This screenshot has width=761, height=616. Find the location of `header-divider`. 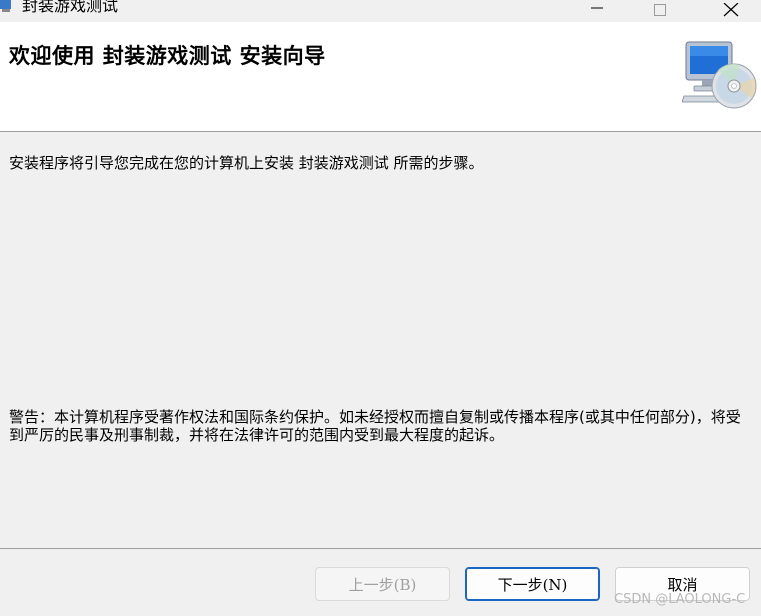

header-divider is located at coordinates (380, 131).